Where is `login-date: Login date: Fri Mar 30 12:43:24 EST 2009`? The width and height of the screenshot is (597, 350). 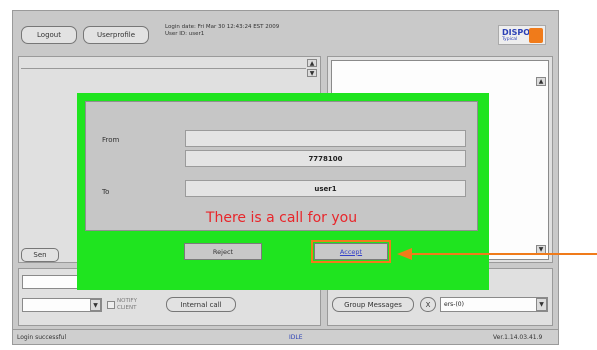 login-date: Login date: Fri Mar 30 12:43:24 EST 2009 is located at coordinates (222, 27).